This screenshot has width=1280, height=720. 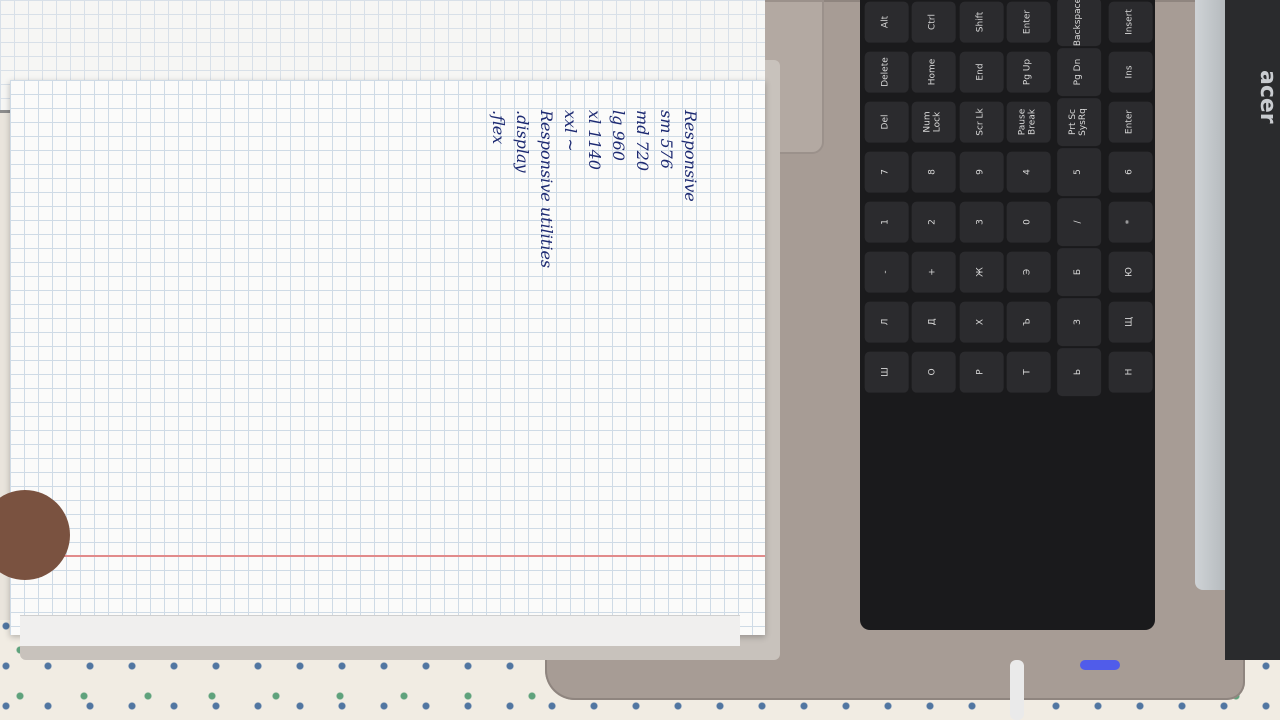 What do you see at coordinates (1079, 322) in the screenshot?
I see `keyboard-key: З` at bounding box center [1079, 322].